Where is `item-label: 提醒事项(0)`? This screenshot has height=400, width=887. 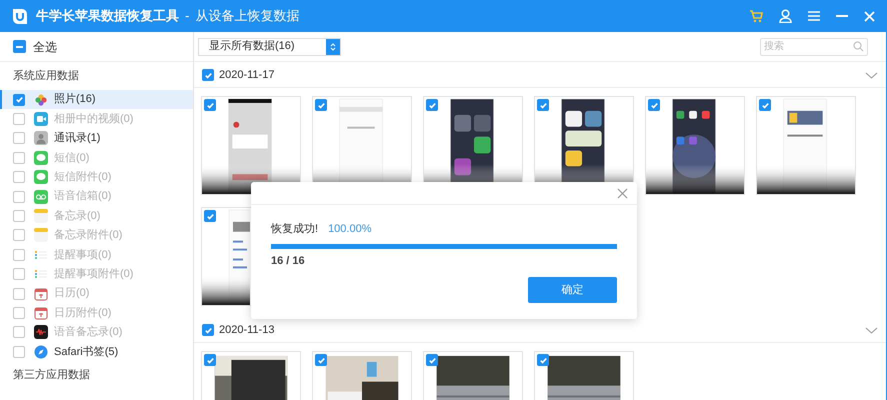 item-label: 提醒事项(0) is located at coordinates (83, 255).